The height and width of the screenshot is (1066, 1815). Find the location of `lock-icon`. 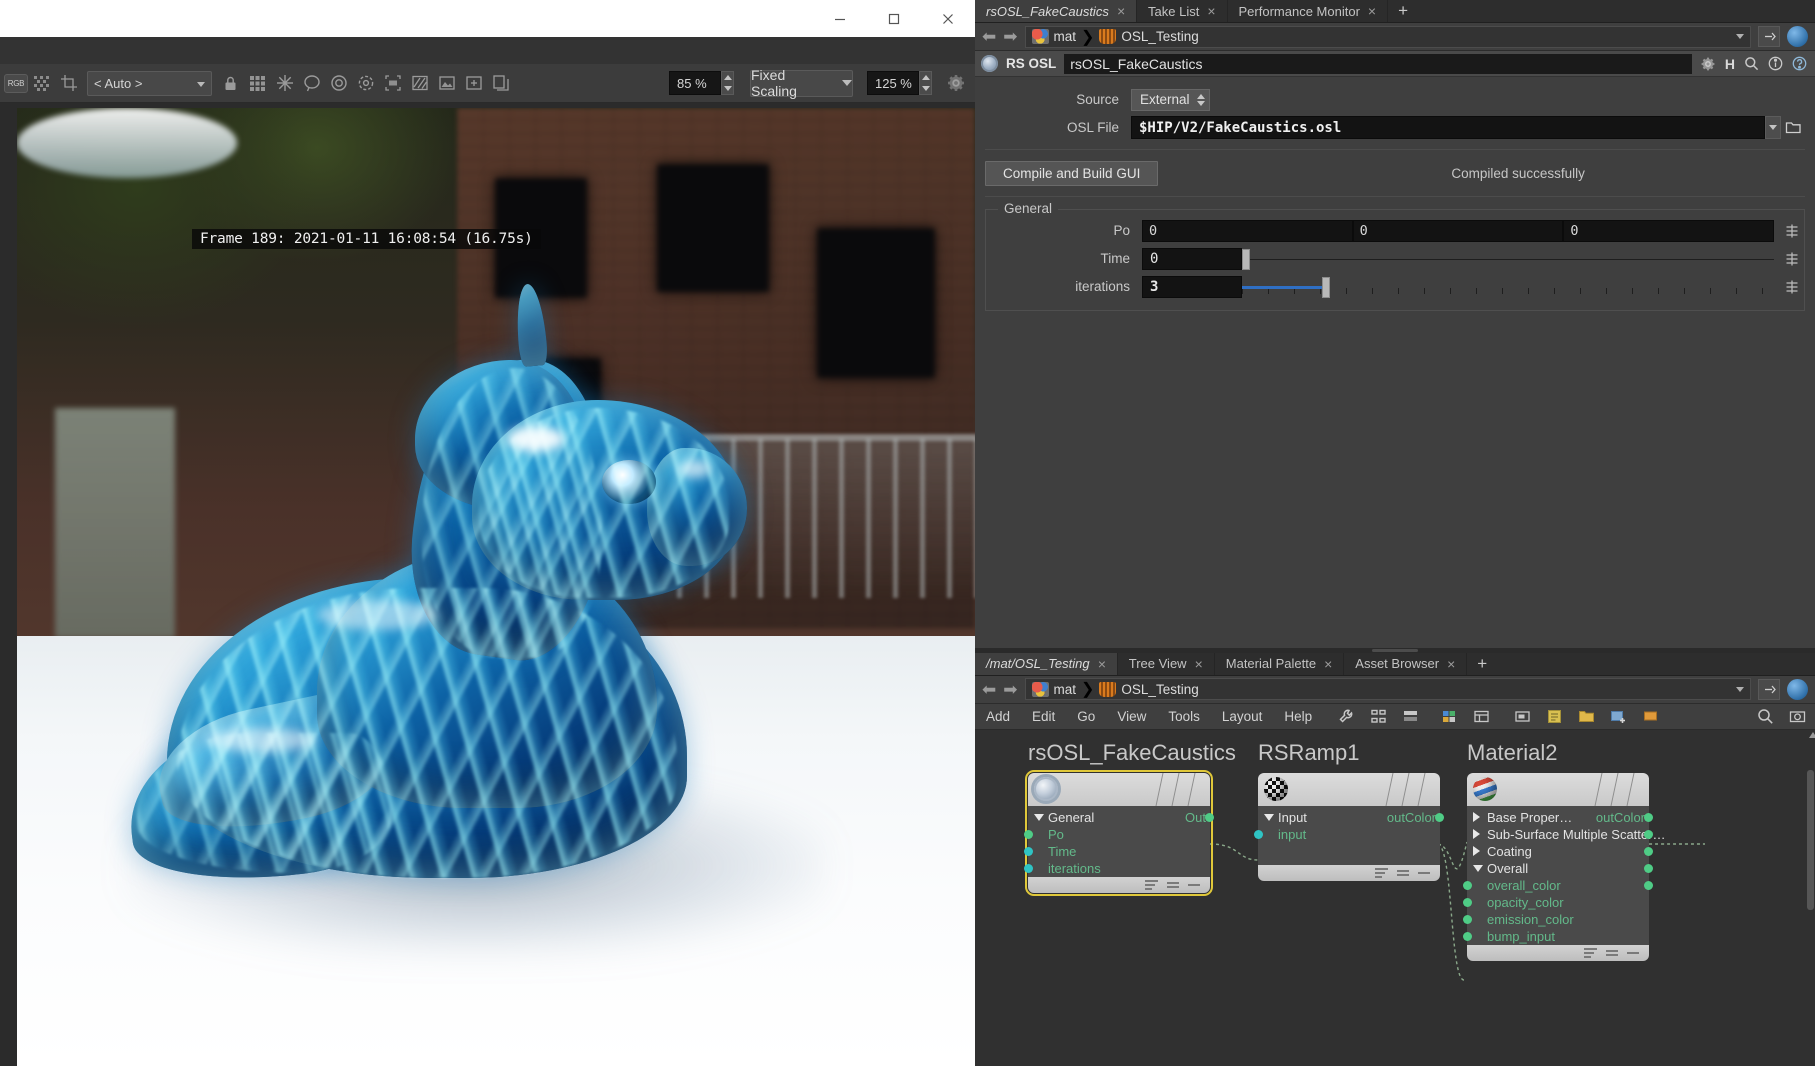

lock-icon is located at coordinates (230, 83).